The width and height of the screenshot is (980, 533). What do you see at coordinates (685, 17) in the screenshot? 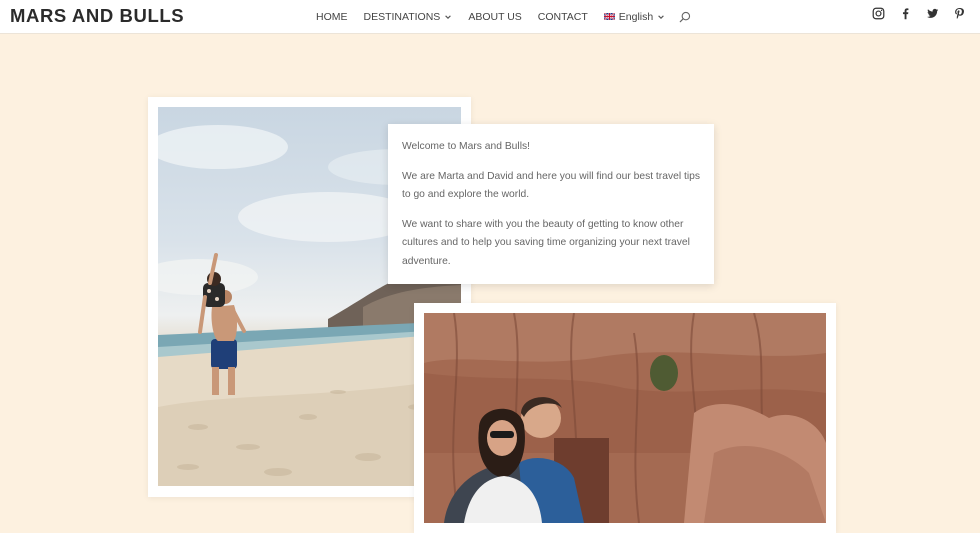
I see `search-icon` at bounding box center [685, 17].